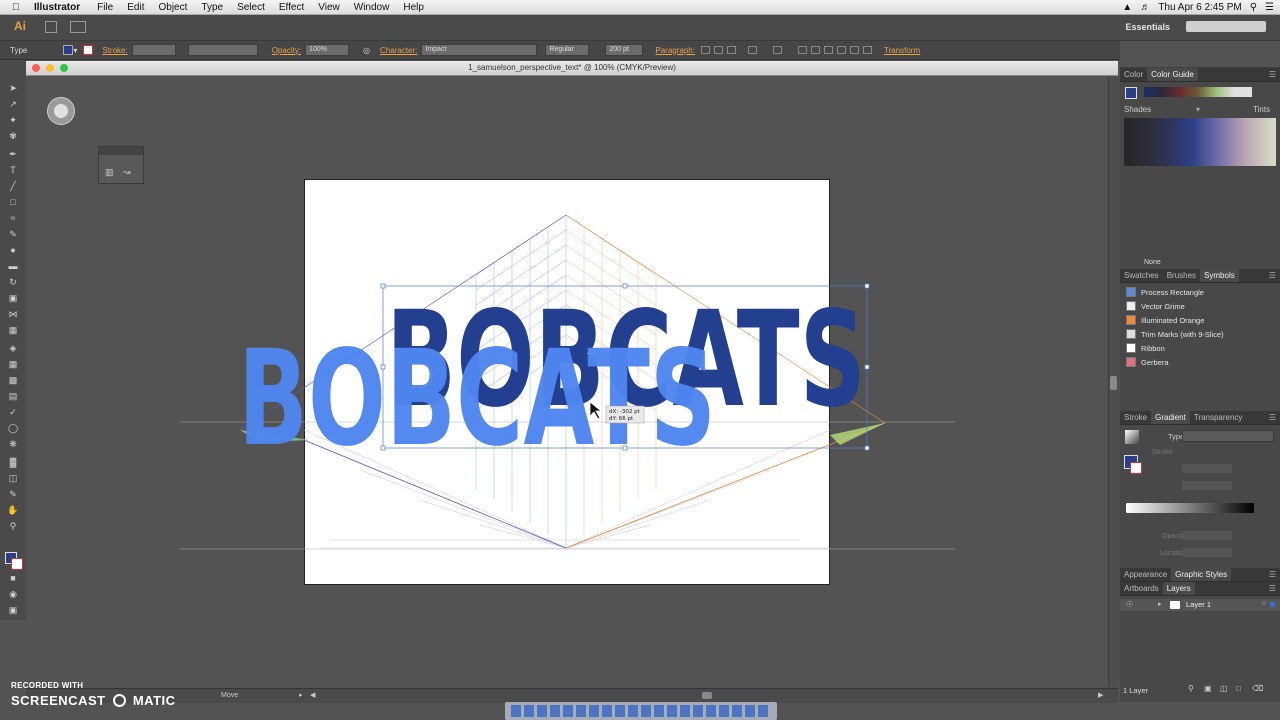 The image size is (1280, 720). I want to click on resize-handle-top, so click(625, 286).